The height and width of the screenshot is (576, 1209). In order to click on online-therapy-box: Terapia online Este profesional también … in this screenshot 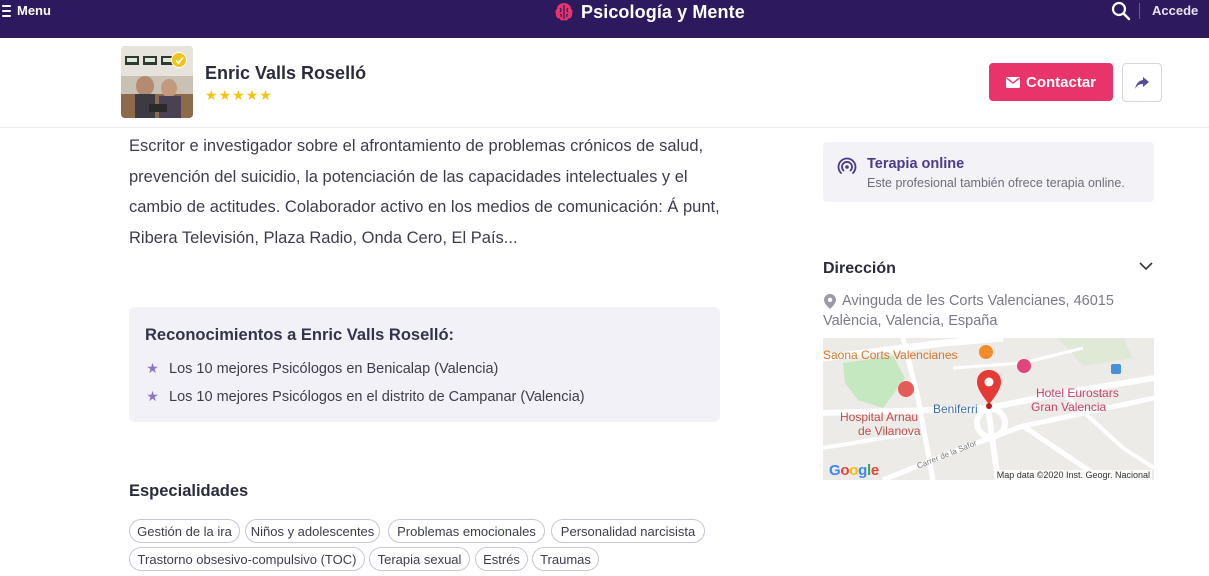, I will do `click(988, 172)`.